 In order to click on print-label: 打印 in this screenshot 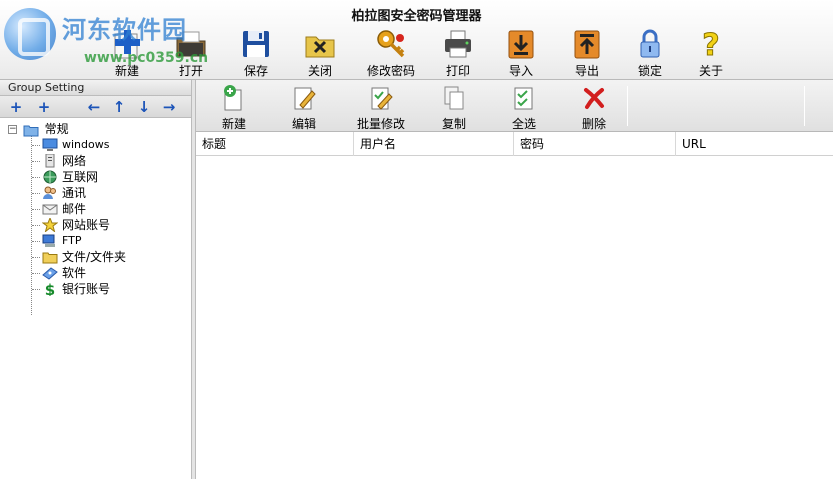, I will do `click(457, 71)`.